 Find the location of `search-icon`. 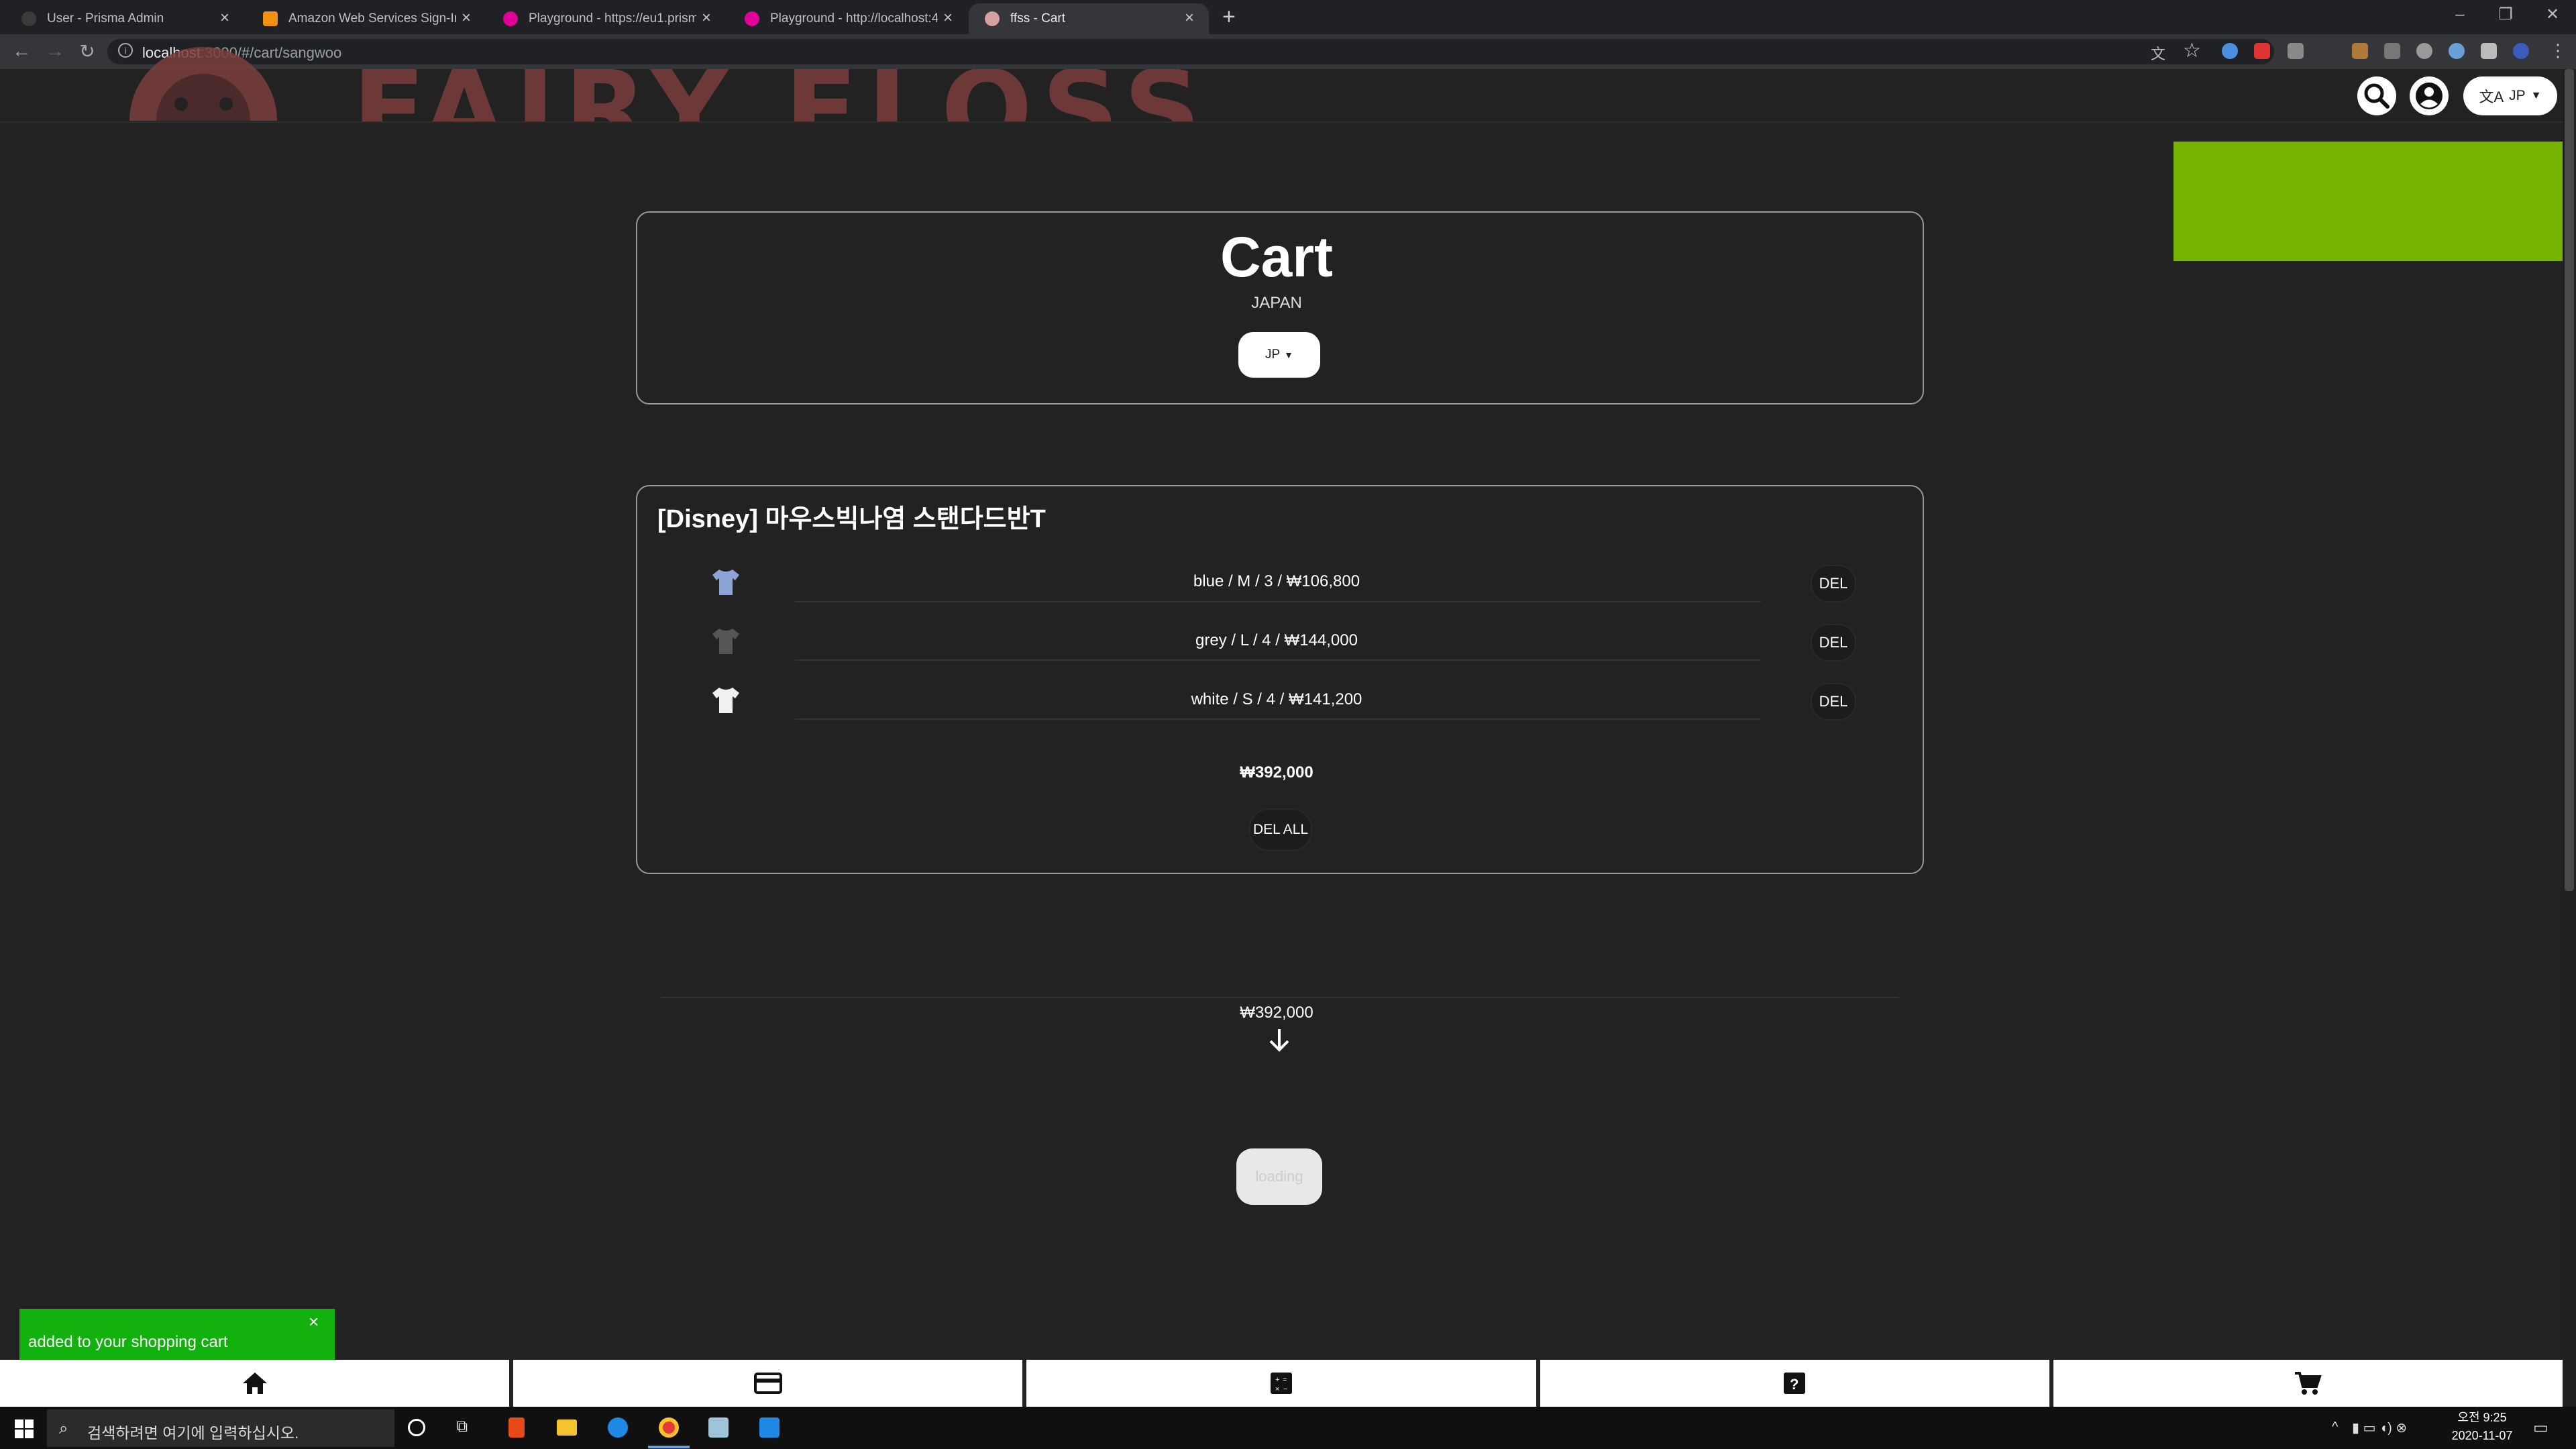

search-icon is located at coordinates (2377, 96).